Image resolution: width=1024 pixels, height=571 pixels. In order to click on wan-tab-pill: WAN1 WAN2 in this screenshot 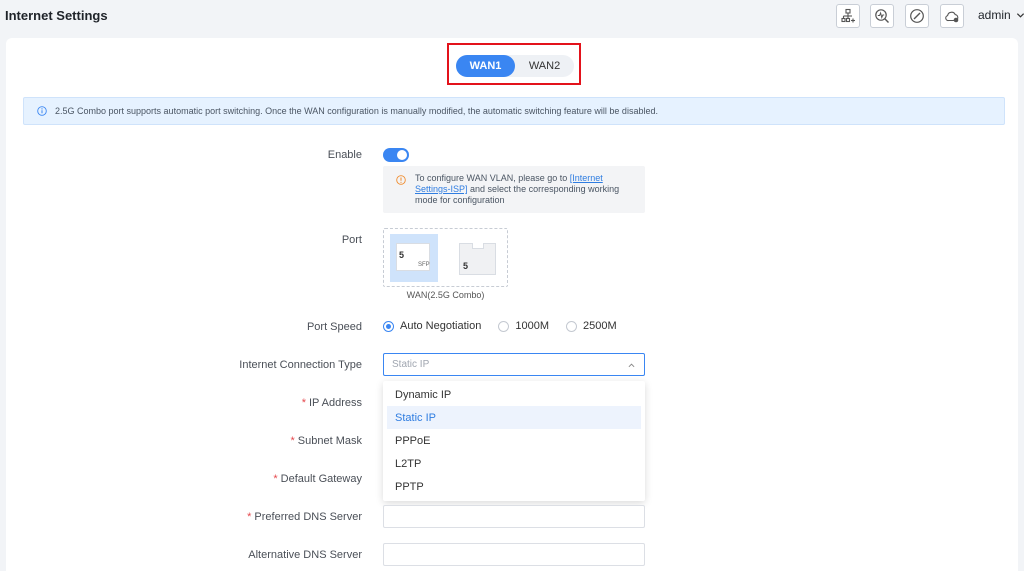, I will do `click(515, 66)`.